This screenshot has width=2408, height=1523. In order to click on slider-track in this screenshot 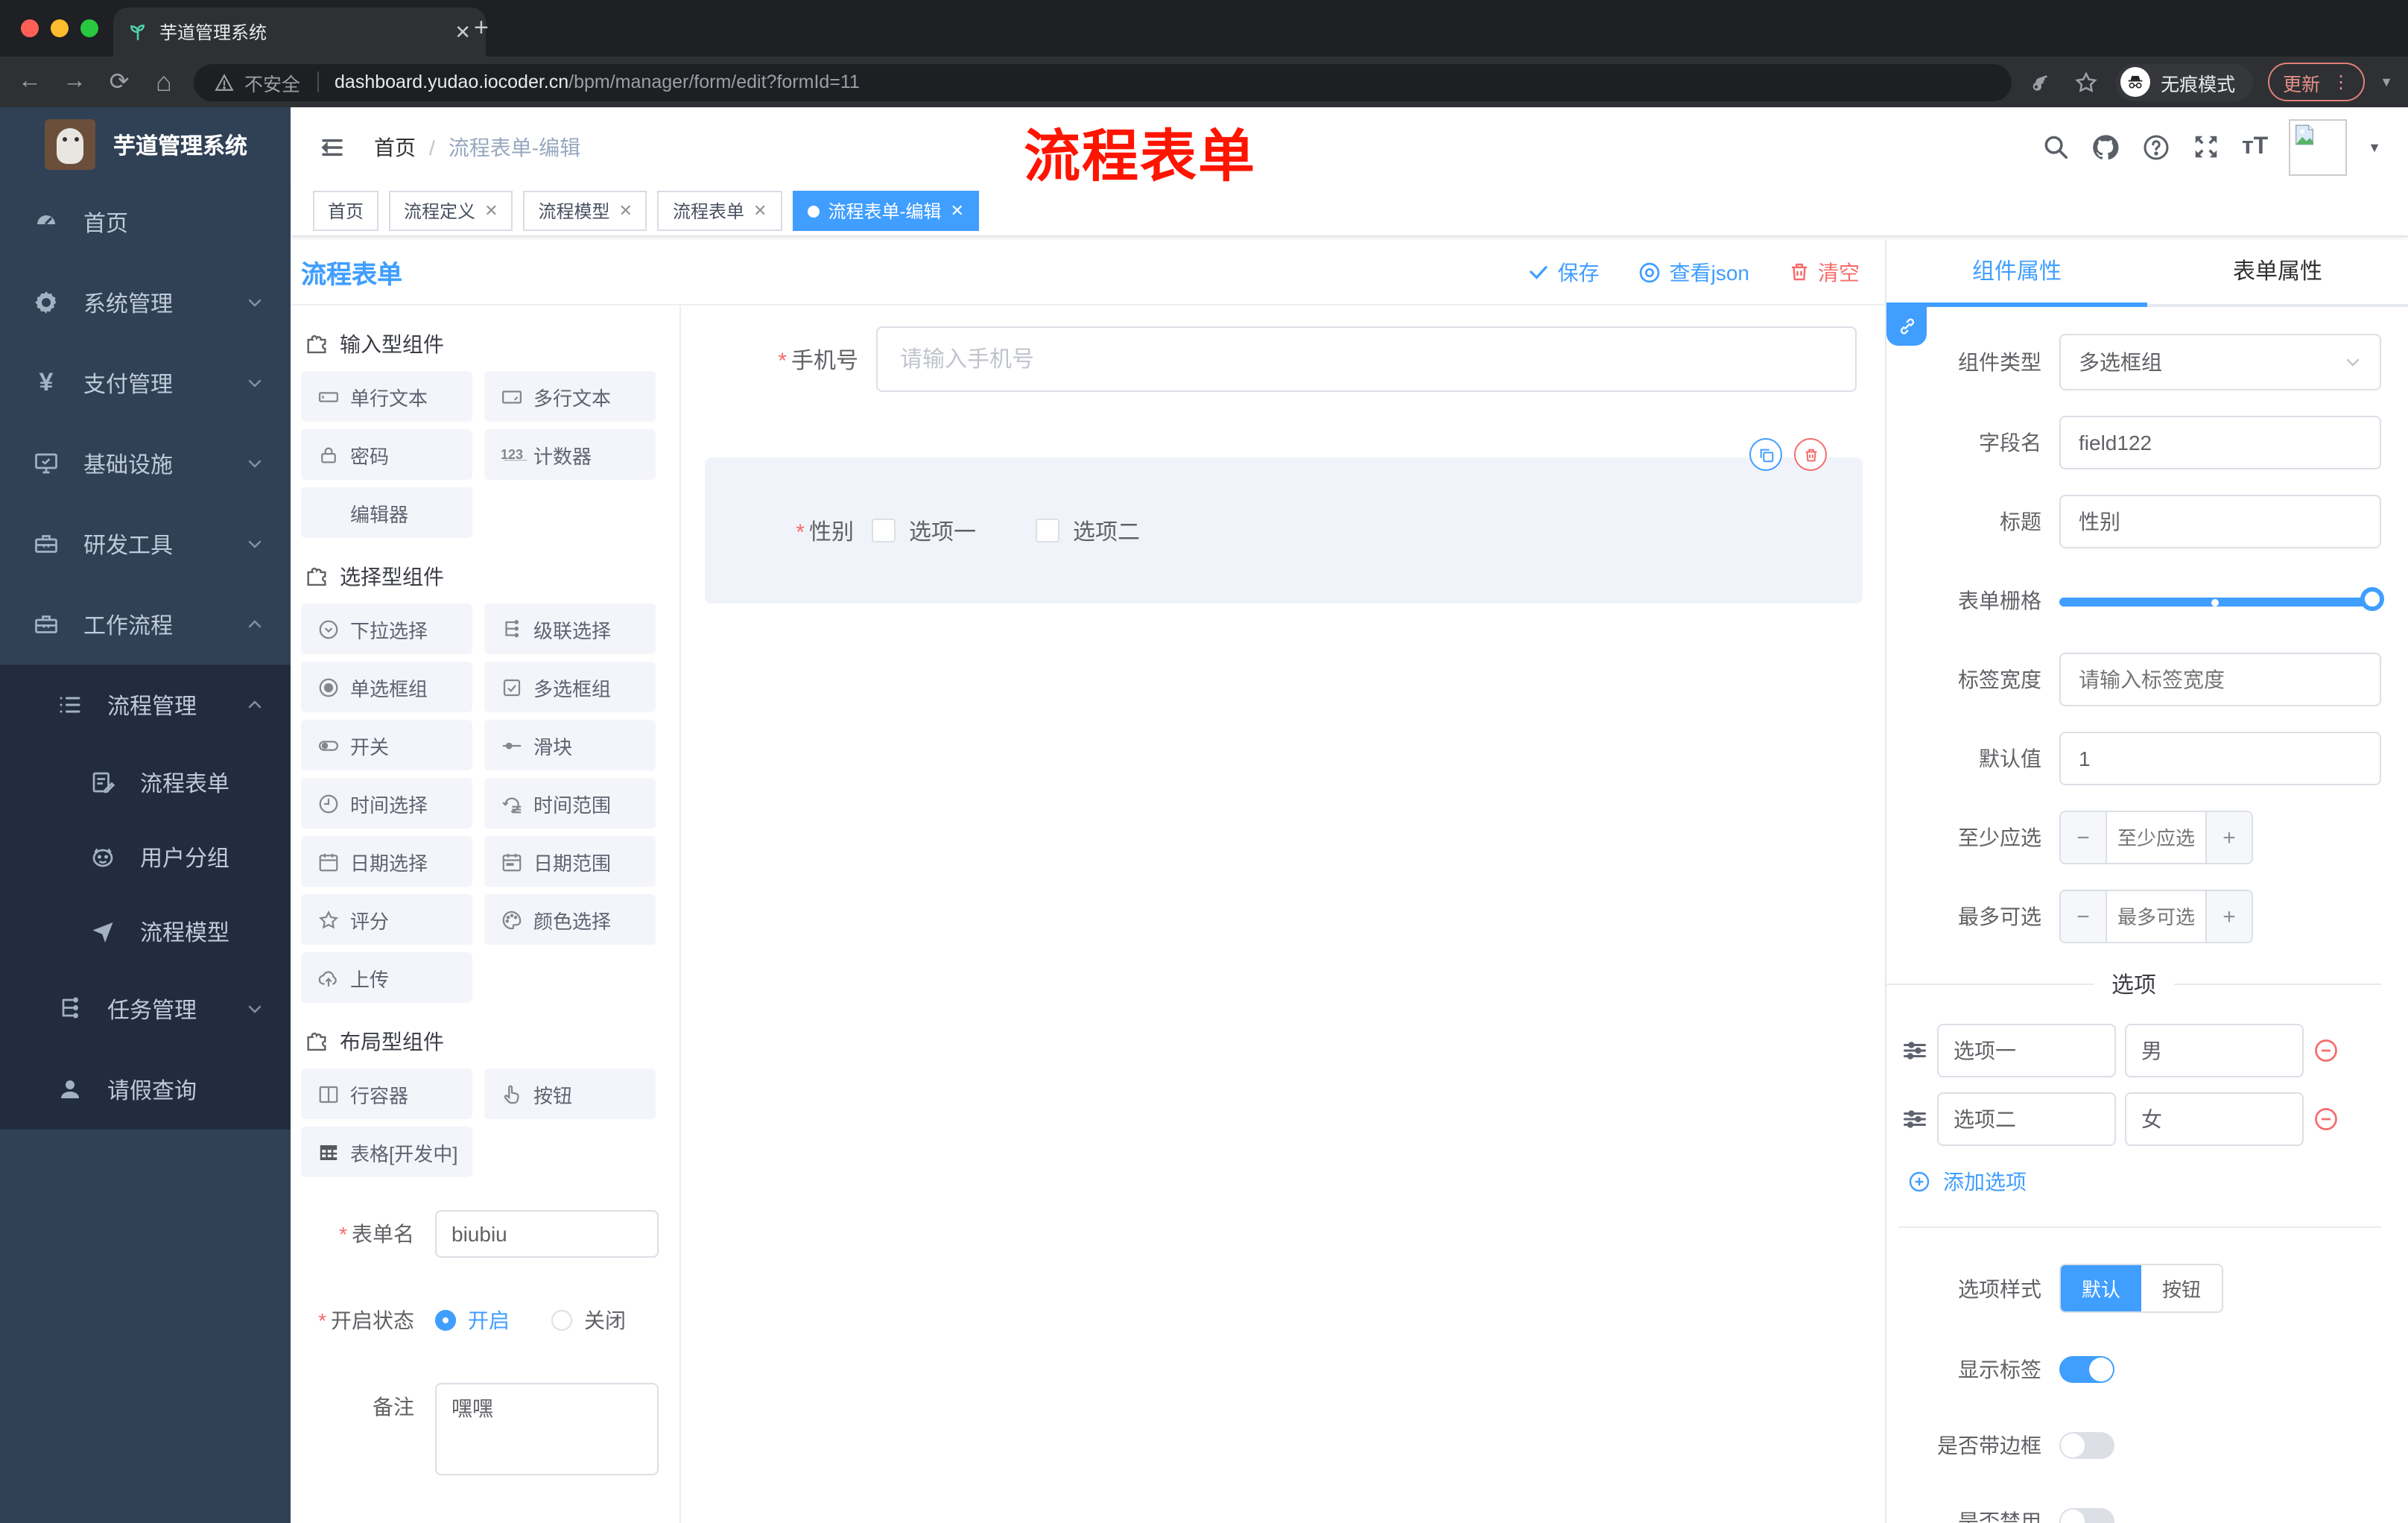, I will do `click(2220, 602)`.